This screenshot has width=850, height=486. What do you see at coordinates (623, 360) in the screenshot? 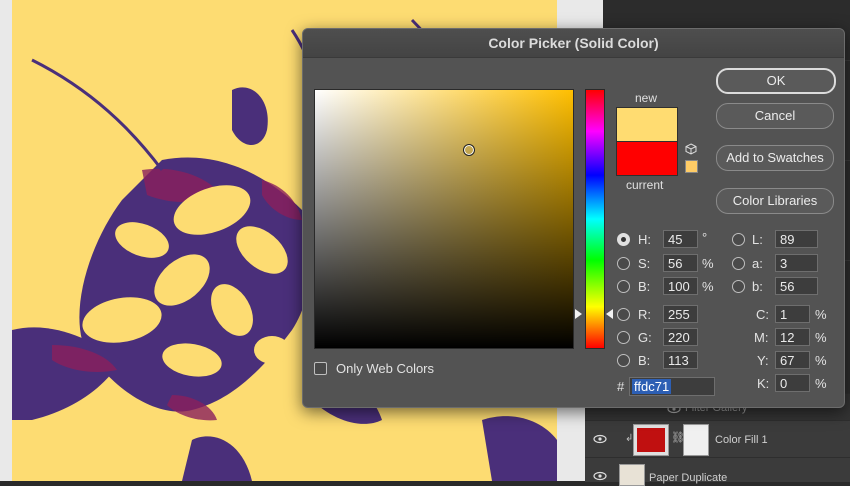
I see `radio-blue` at bounding box center [623, 360].